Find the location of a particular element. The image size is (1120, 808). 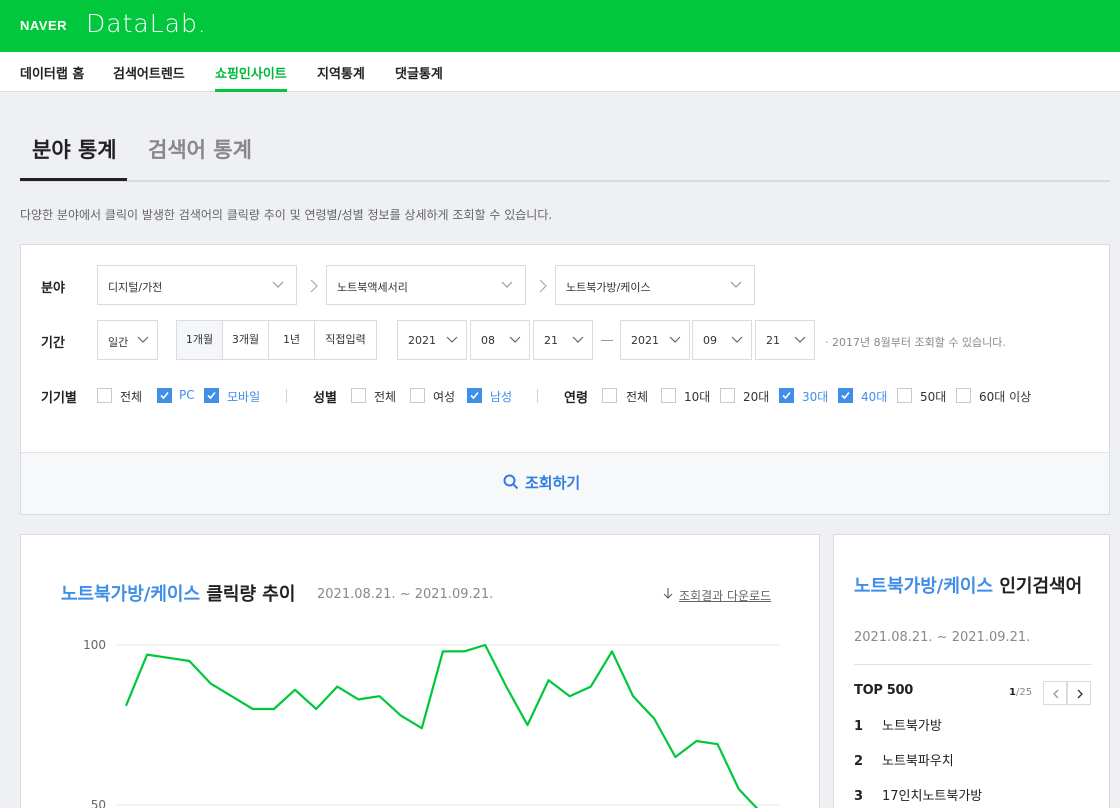

rank-number: 3 is located at coordinates (859, 796).